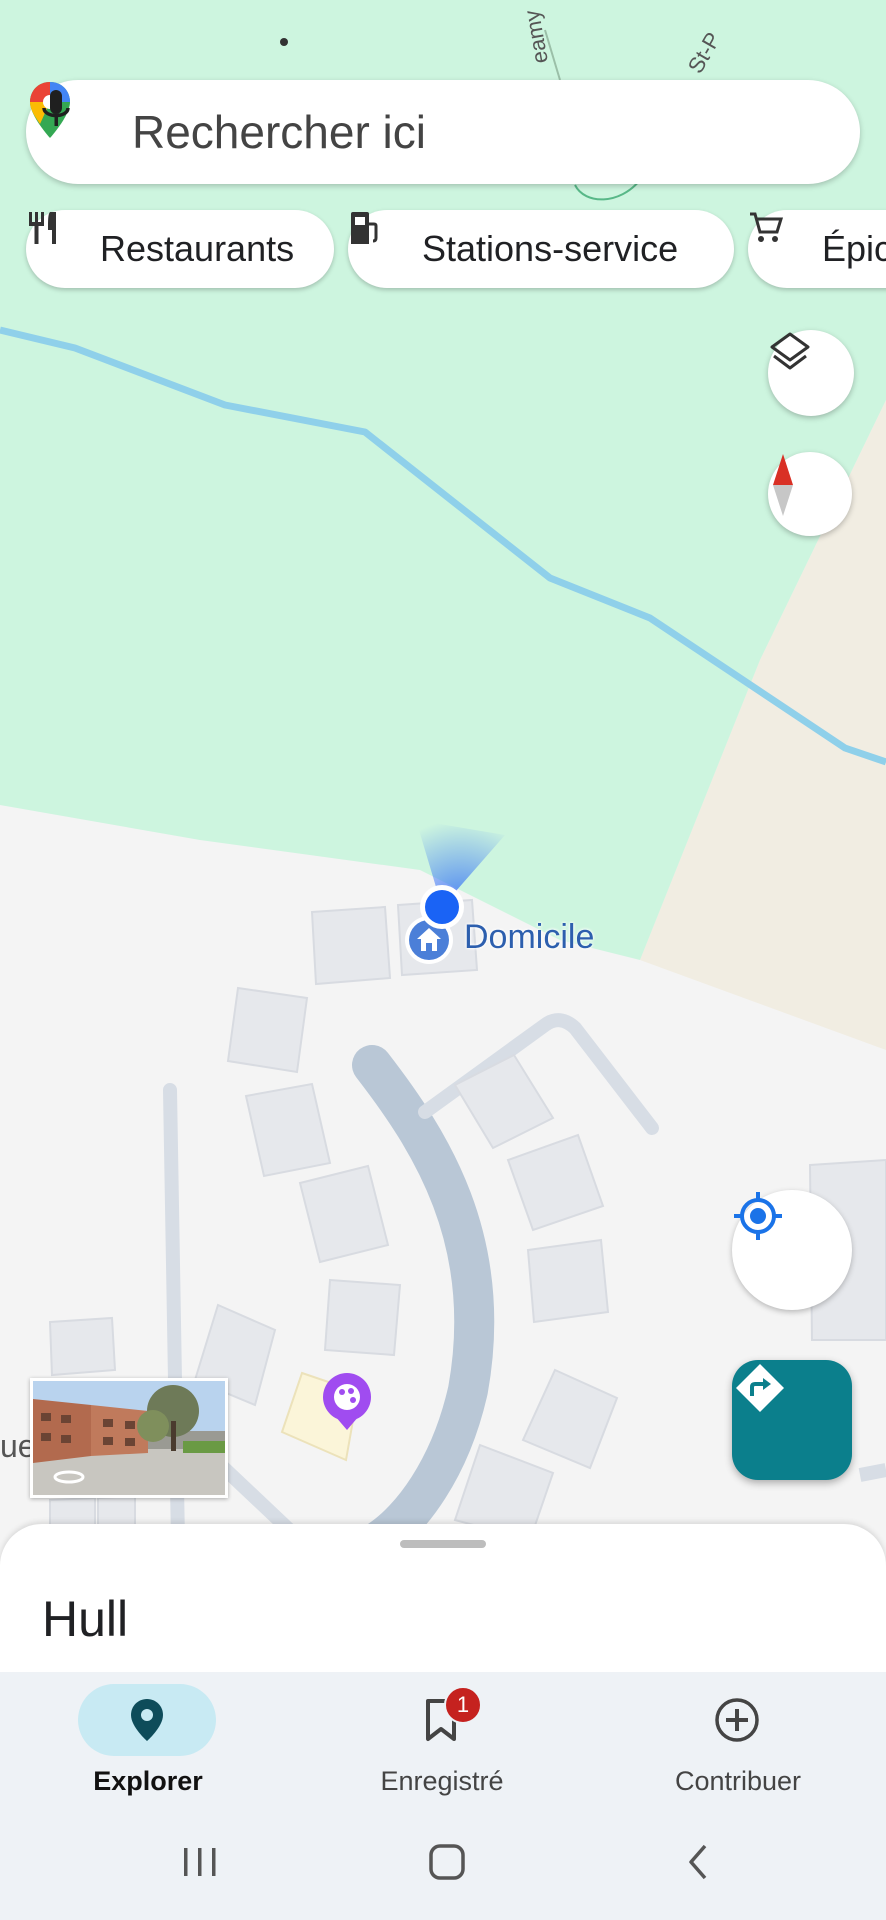  Describe the element at coordinates (817, 249) in the screenshot. I see `chip-groceries: Épic` at that location.